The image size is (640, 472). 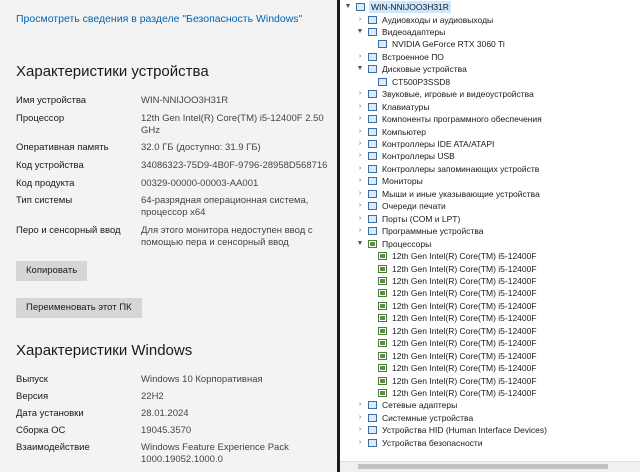 What do you see at coordinates (53, 447) in the screenshot?
I see `spec-key: Взаимодействие` at bounding box center [53, 447].